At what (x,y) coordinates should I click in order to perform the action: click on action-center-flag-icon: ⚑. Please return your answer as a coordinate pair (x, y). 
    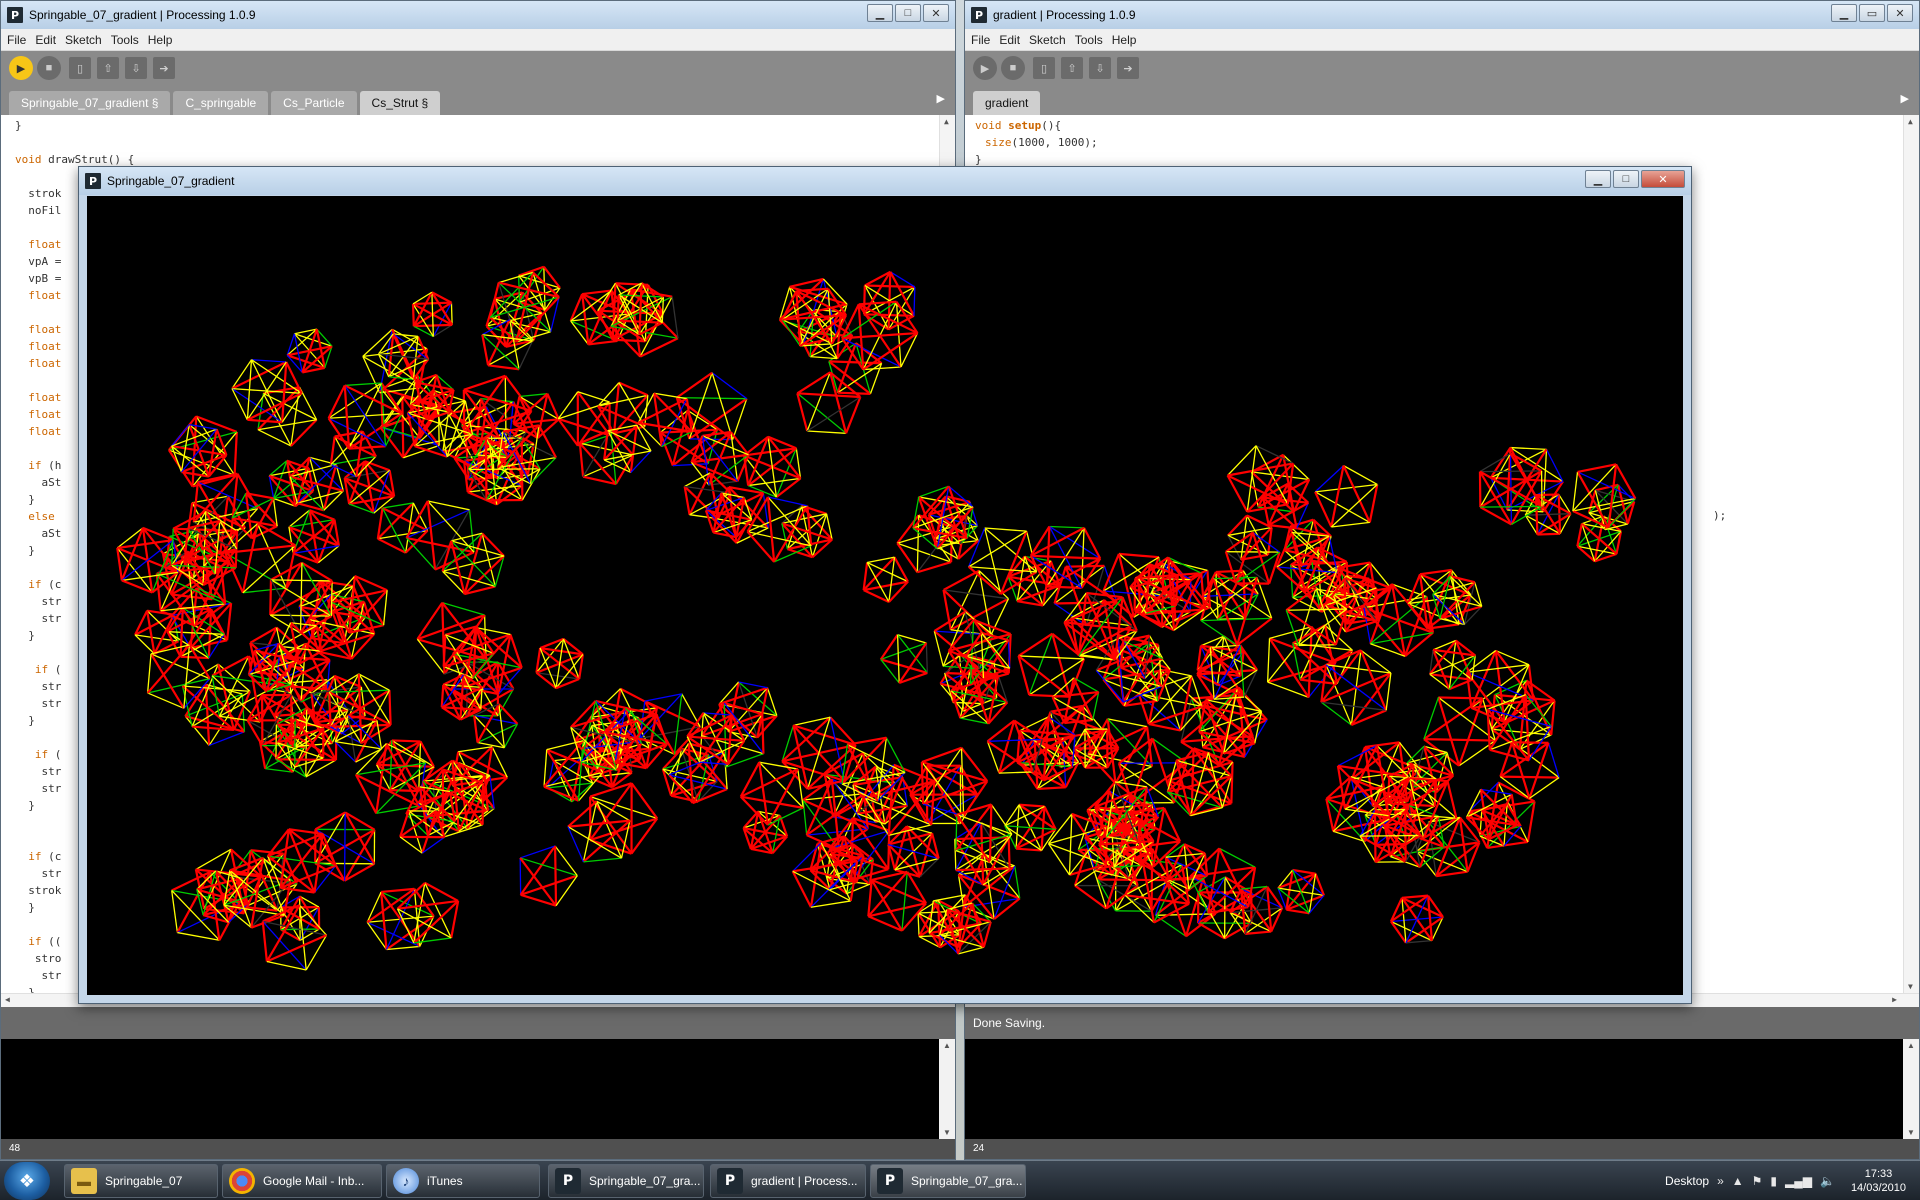
    Looking at the image, I should click on (1757, 1181).